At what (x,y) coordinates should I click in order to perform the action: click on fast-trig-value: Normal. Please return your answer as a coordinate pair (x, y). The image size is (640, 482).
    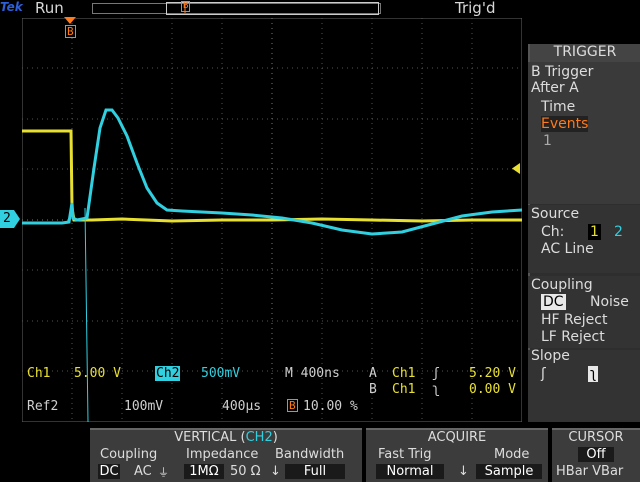
    Looking at the image, I should click on (410, 471).